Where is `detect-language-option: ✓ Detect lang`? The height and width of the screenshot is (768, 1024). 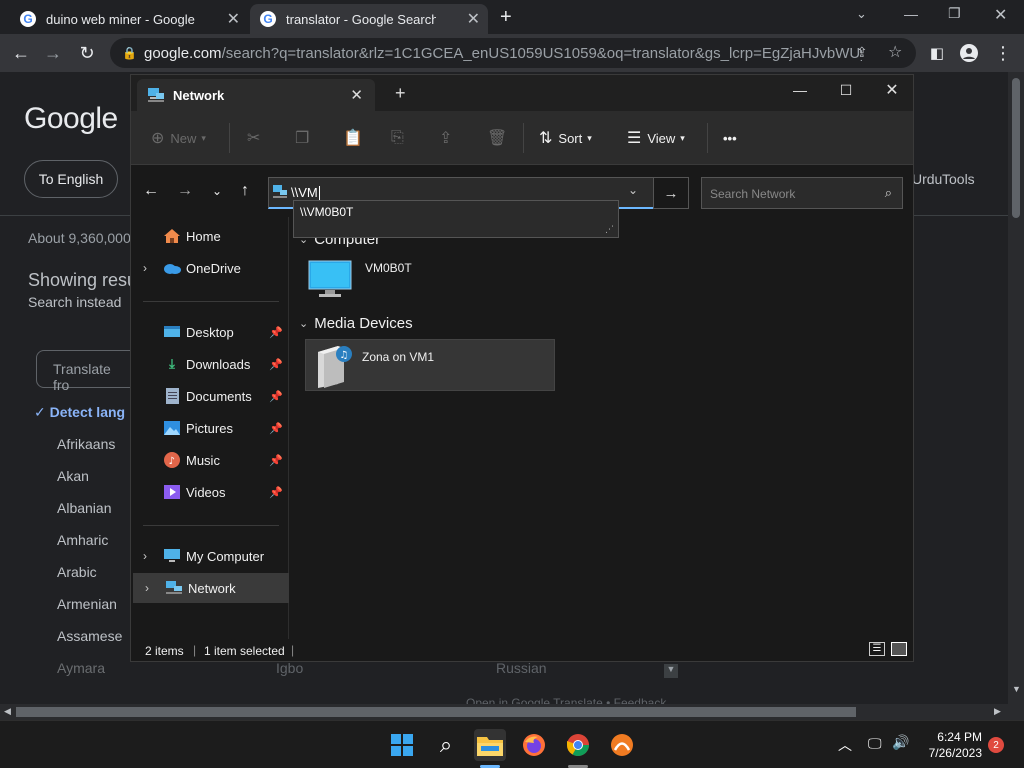
detect-language-option: ✓ Detect lang is located at coordinates (79, 412).